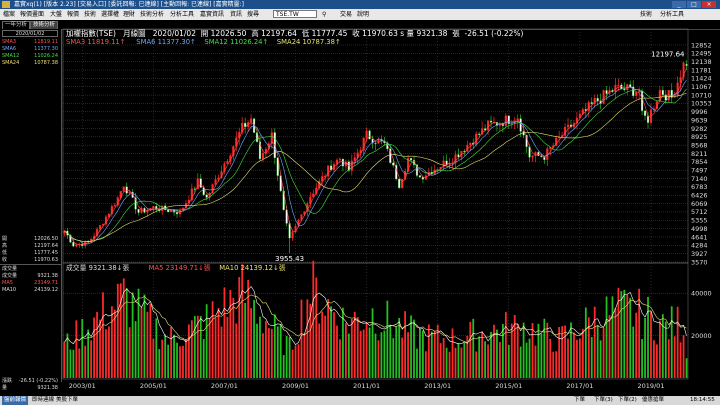  Describe the element at coordinates (76, 42) in the screenshot. I see `legend-sma3-label: SMA3` at that location.